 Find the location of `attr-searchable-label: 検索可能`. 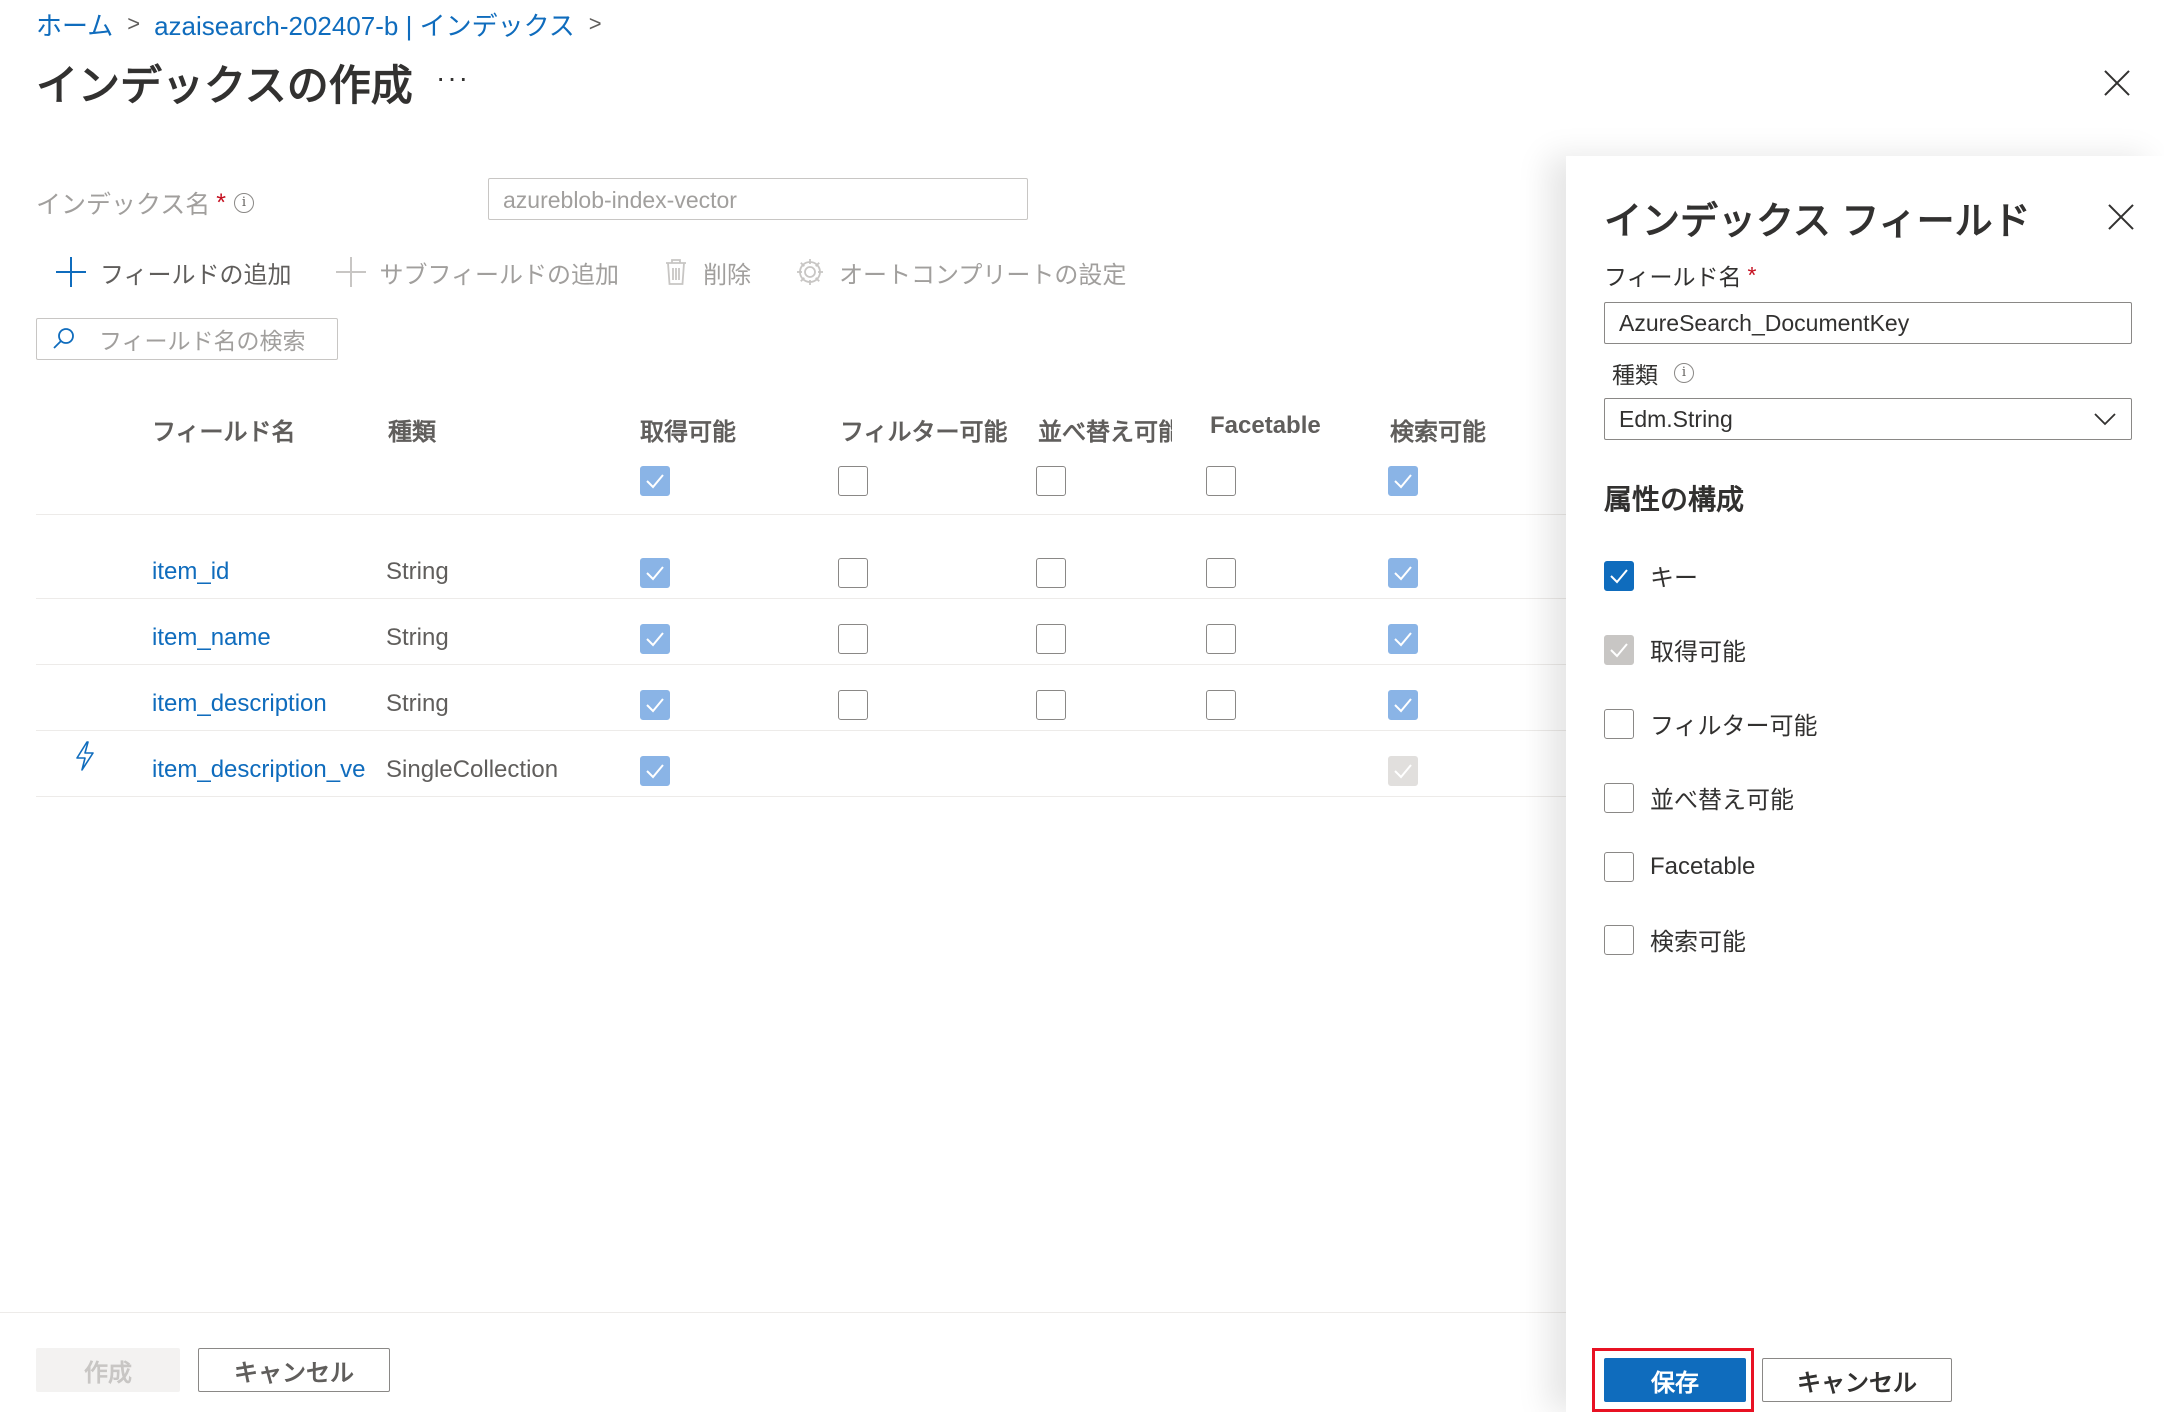

attr-searchable-label: 検索可能 is located at coordinates (1698, 942).